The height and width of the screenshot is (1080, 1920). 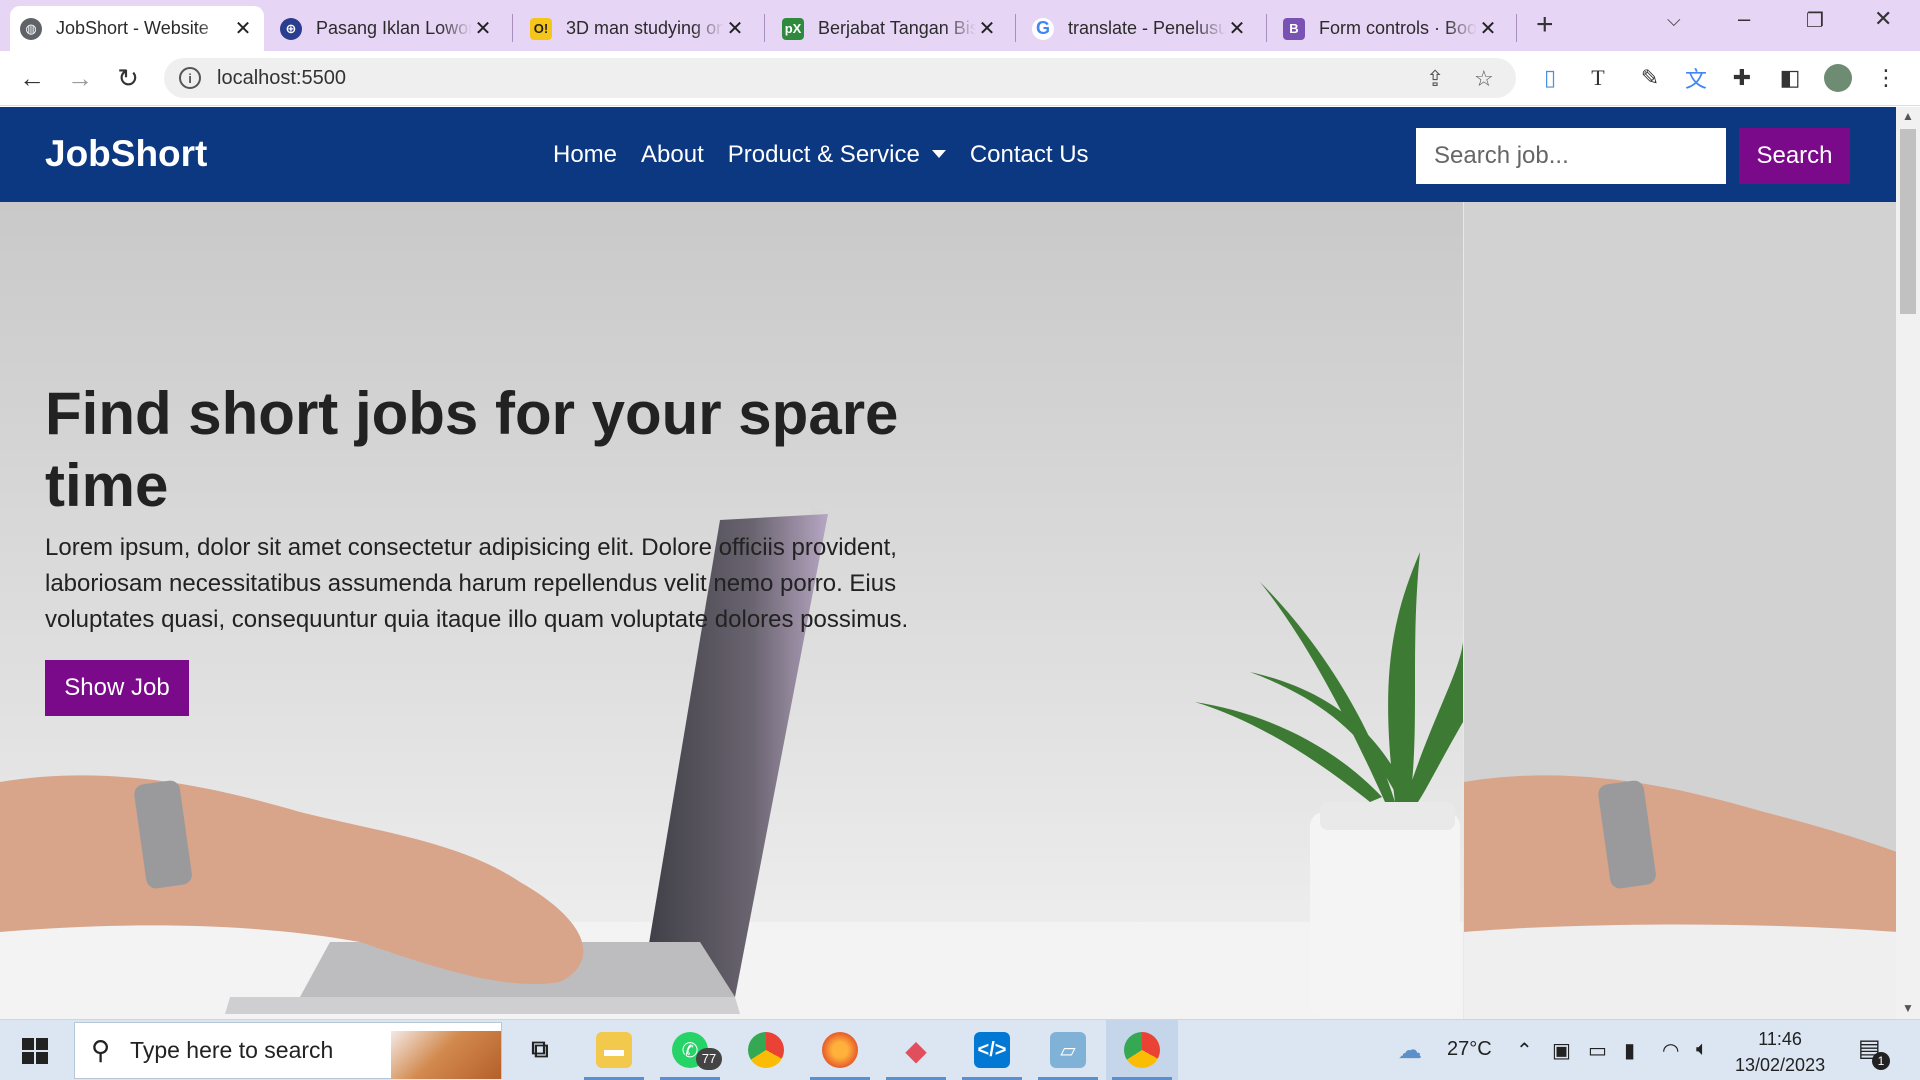 I want to click on url-text: localhost:5500, so click(x=281, y=78).